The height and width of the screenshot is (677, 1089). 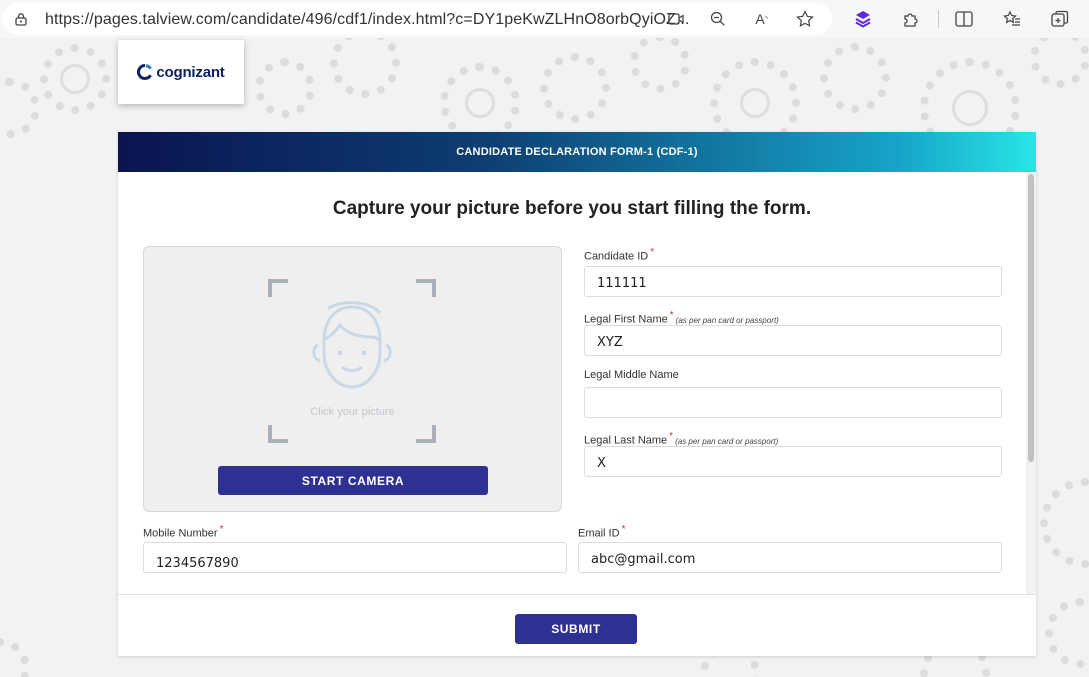 I want to click on footer-divider, so click(x=577, y=594).